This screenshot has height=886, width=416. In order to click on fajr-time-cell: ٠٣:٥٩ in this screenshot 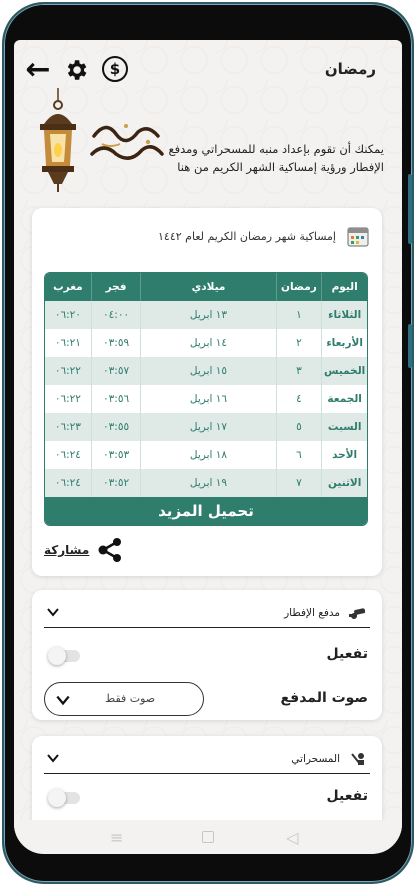, I will do `click(115, 343)`.